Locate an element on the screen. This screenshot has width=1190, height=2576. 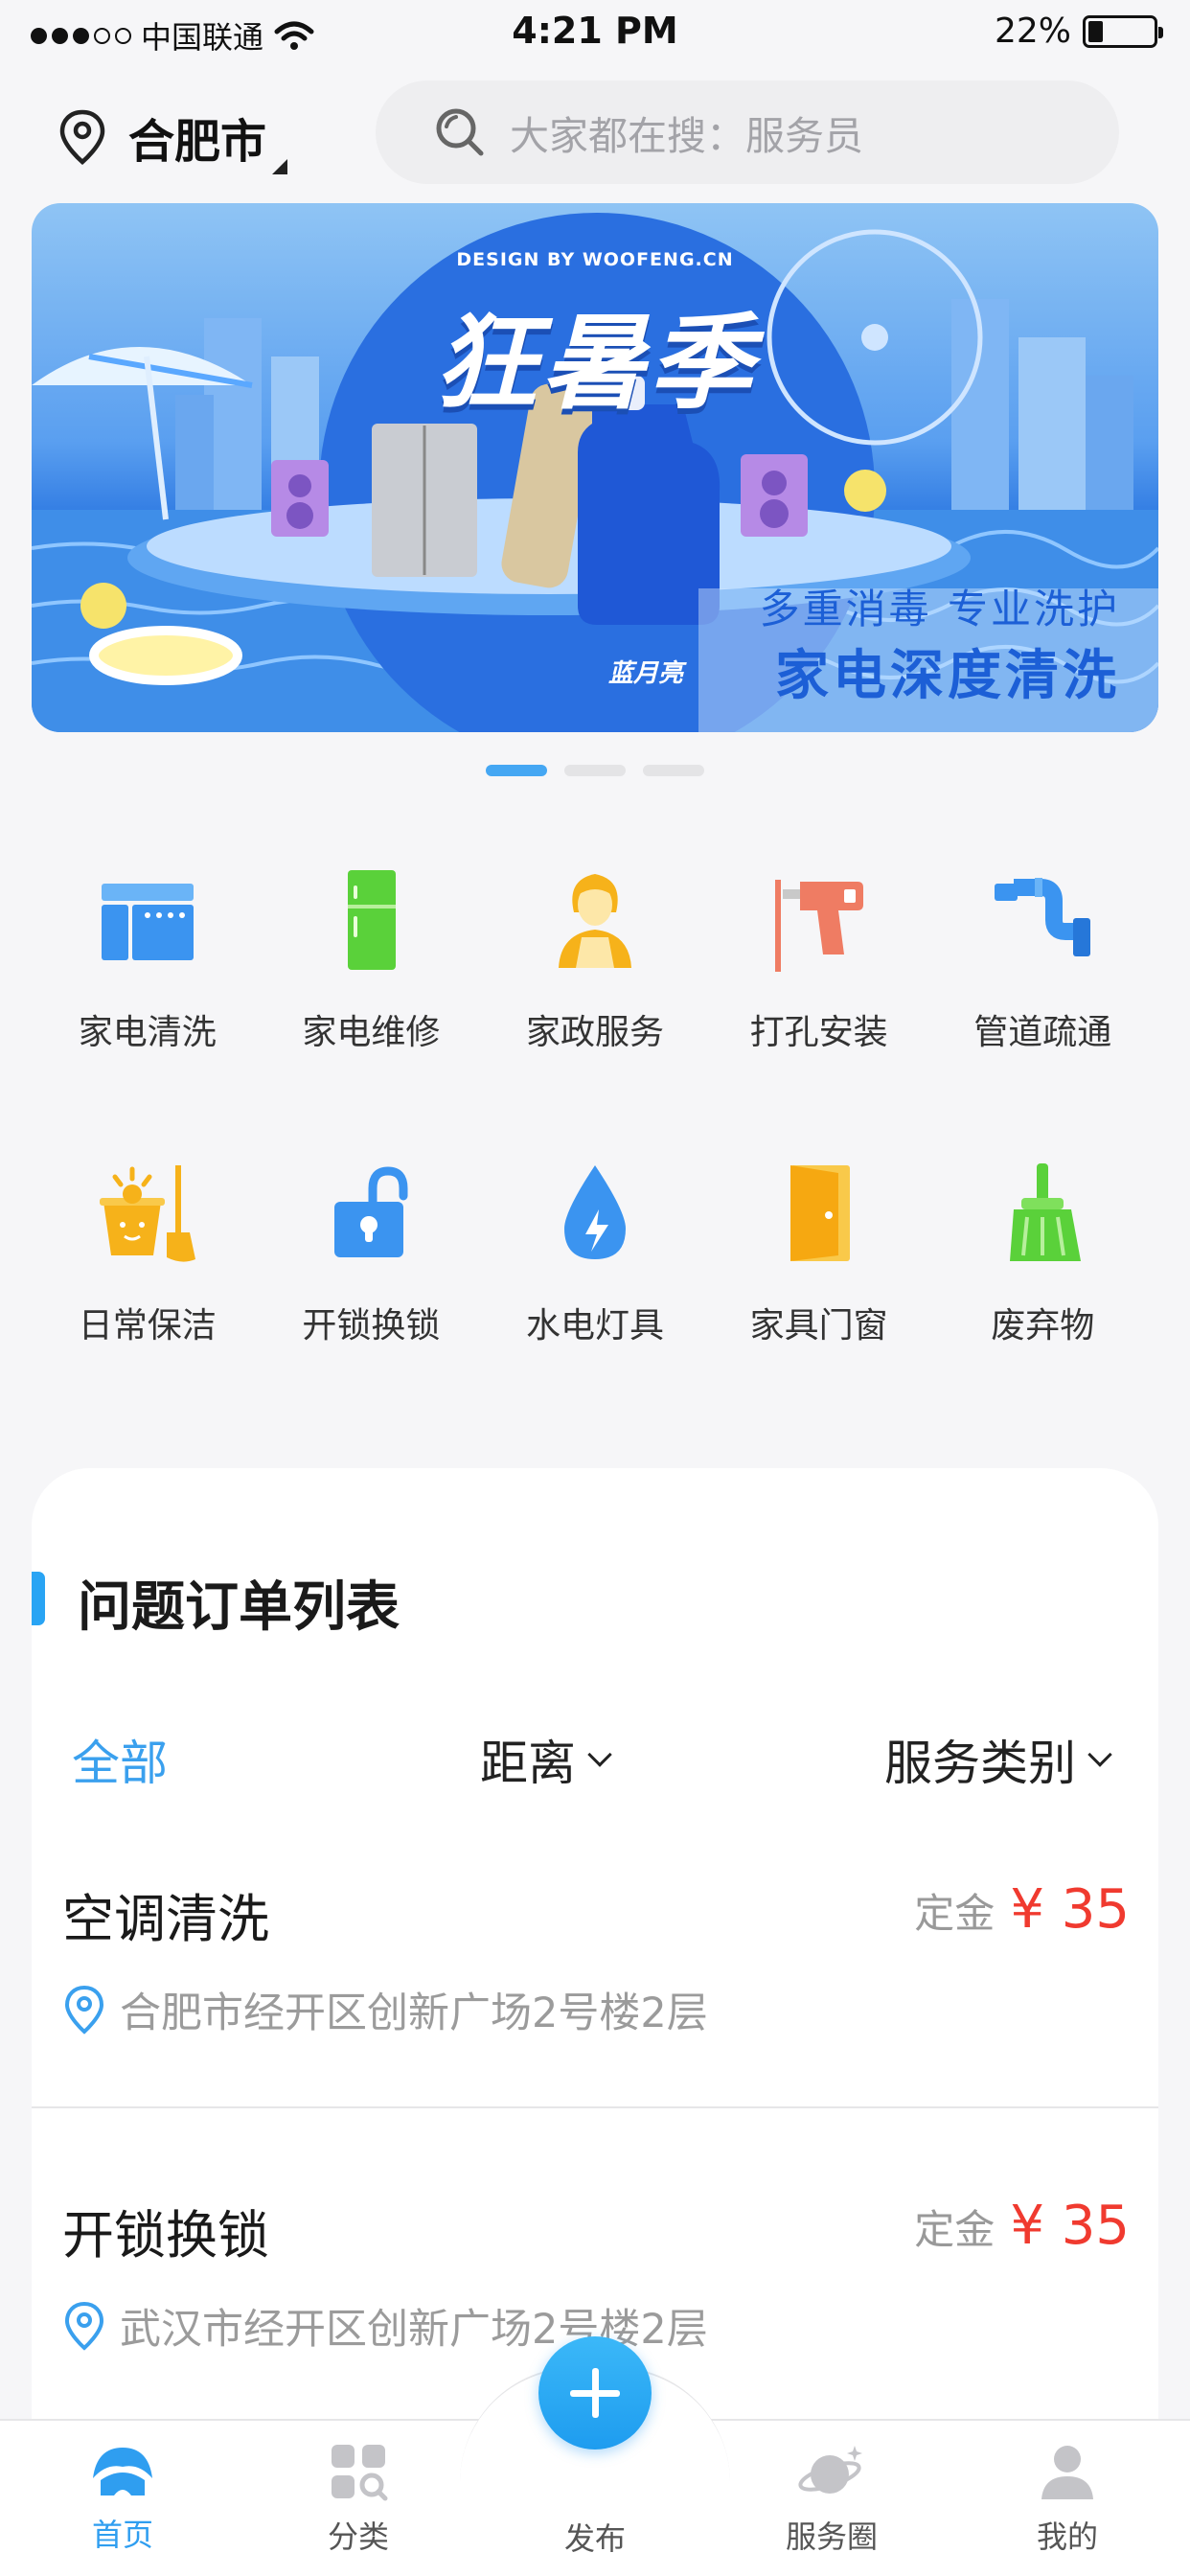
filter-distance: 距离 is located at coordinates (546, 1759).